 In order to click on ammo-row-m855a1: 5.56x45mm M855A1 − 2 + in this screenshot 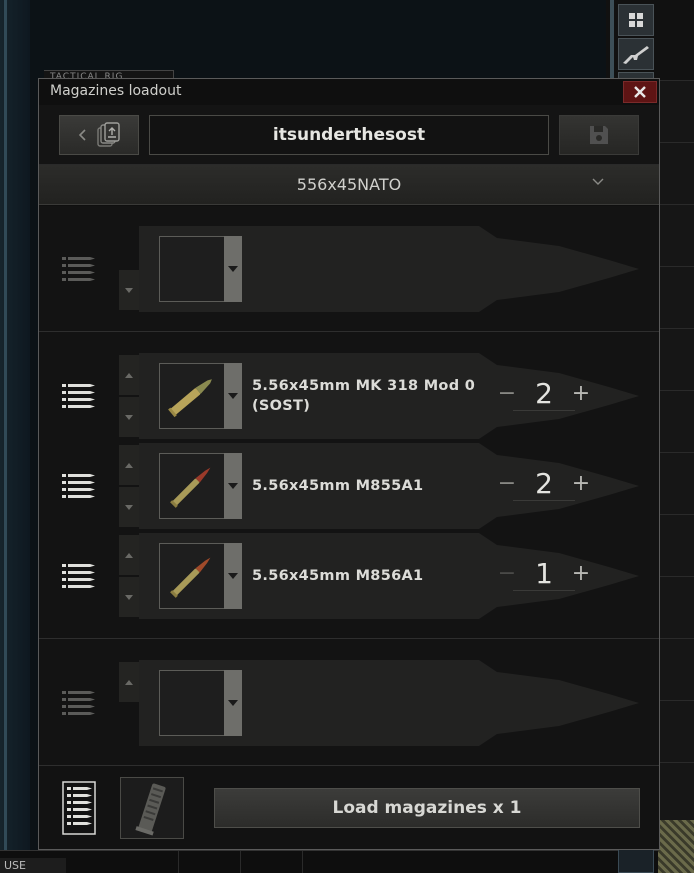, I will do `click(349, 486)`.